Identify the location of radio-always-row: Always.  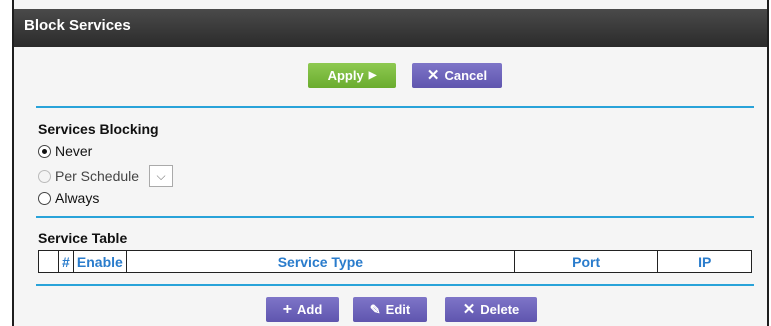
(68, 198).